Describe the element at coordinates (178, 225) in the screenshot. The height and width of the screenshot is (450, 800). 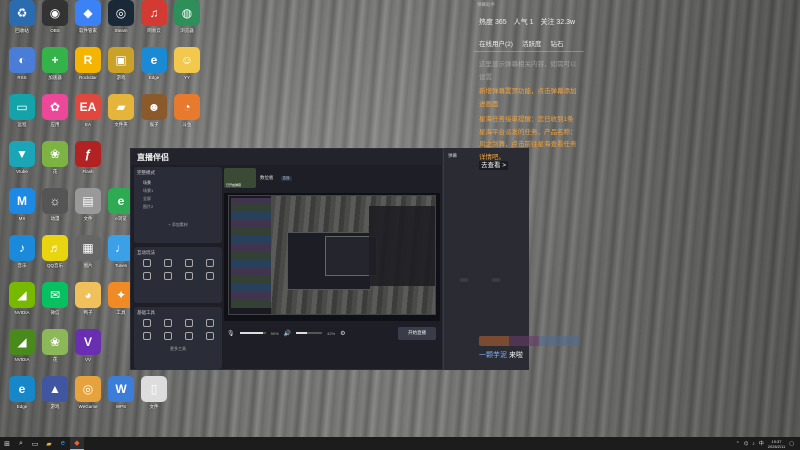
I see `add-source-button: + 添加素材` at that location.